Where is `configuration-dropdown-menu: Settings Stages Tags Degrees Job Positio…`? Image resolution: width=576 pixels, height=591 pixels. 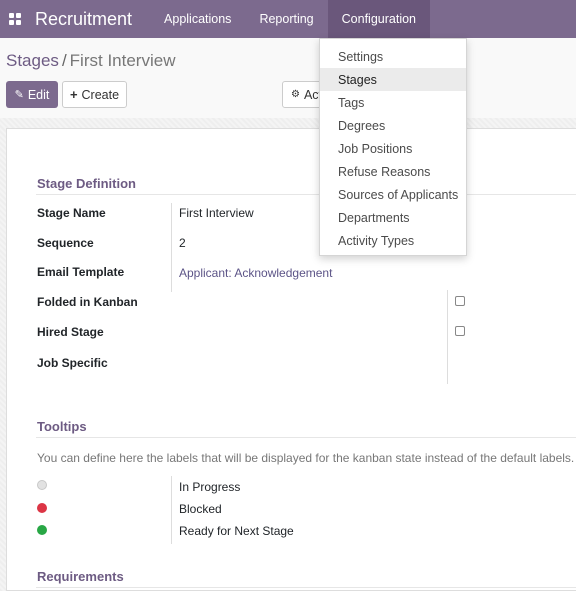
configuration-dropdown-menu: Settings Stages Tags Degrees Job Positio… is located at coordinates (393, 147).